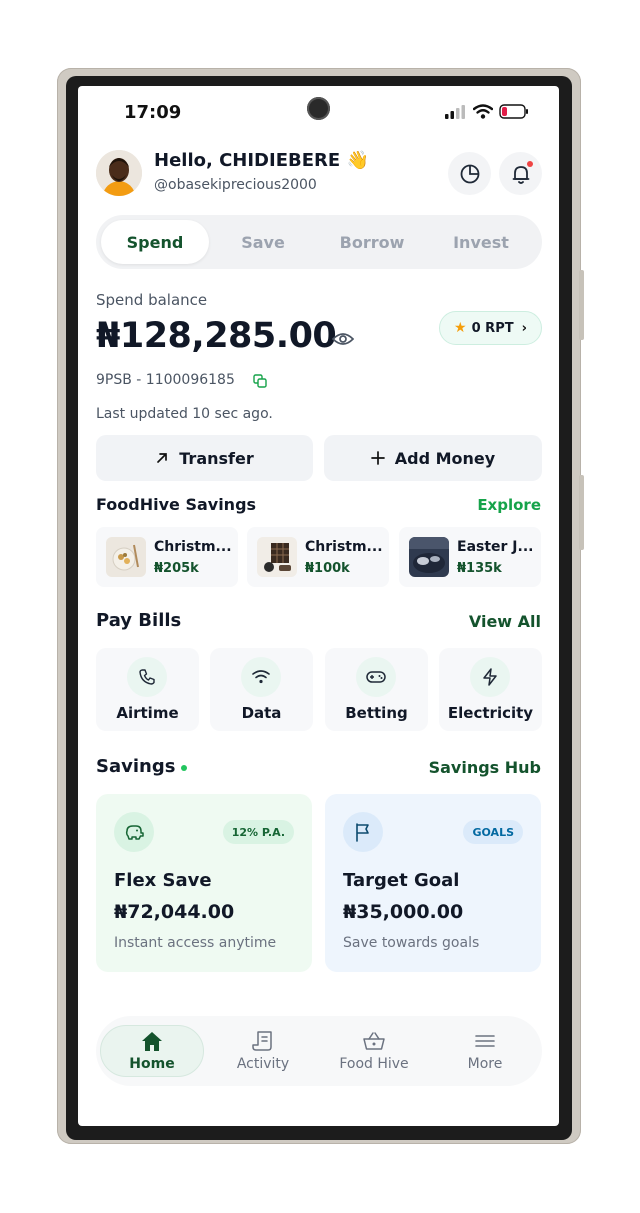  Describe the element at coordinates (263, 242) in the screenshot. I see `tab-save: Save` at that location.